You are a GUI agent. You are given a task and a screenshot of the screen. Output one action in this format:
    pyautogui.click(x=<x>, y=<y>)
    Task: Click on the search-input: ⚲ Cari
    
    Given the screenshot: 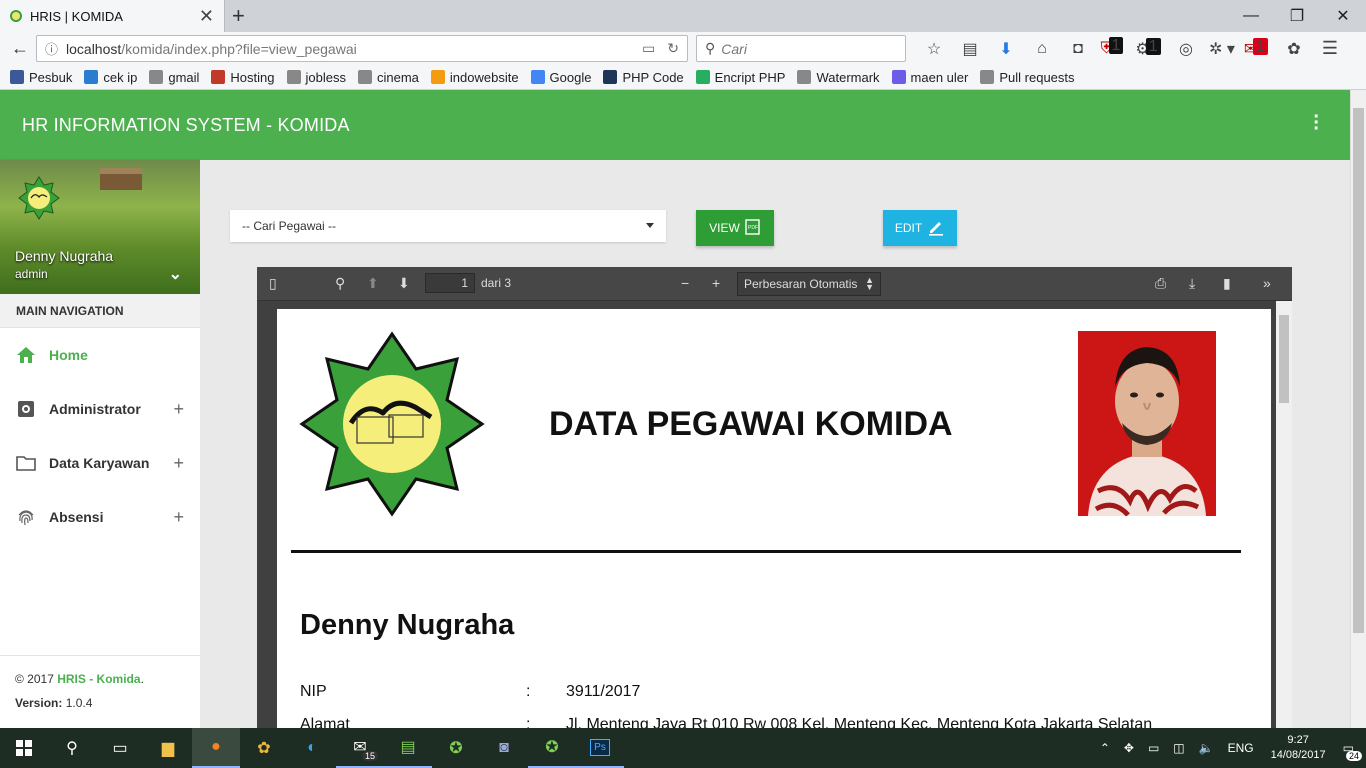 What is the action you would take?
    pyautogui.click(x=801, y=48)
    